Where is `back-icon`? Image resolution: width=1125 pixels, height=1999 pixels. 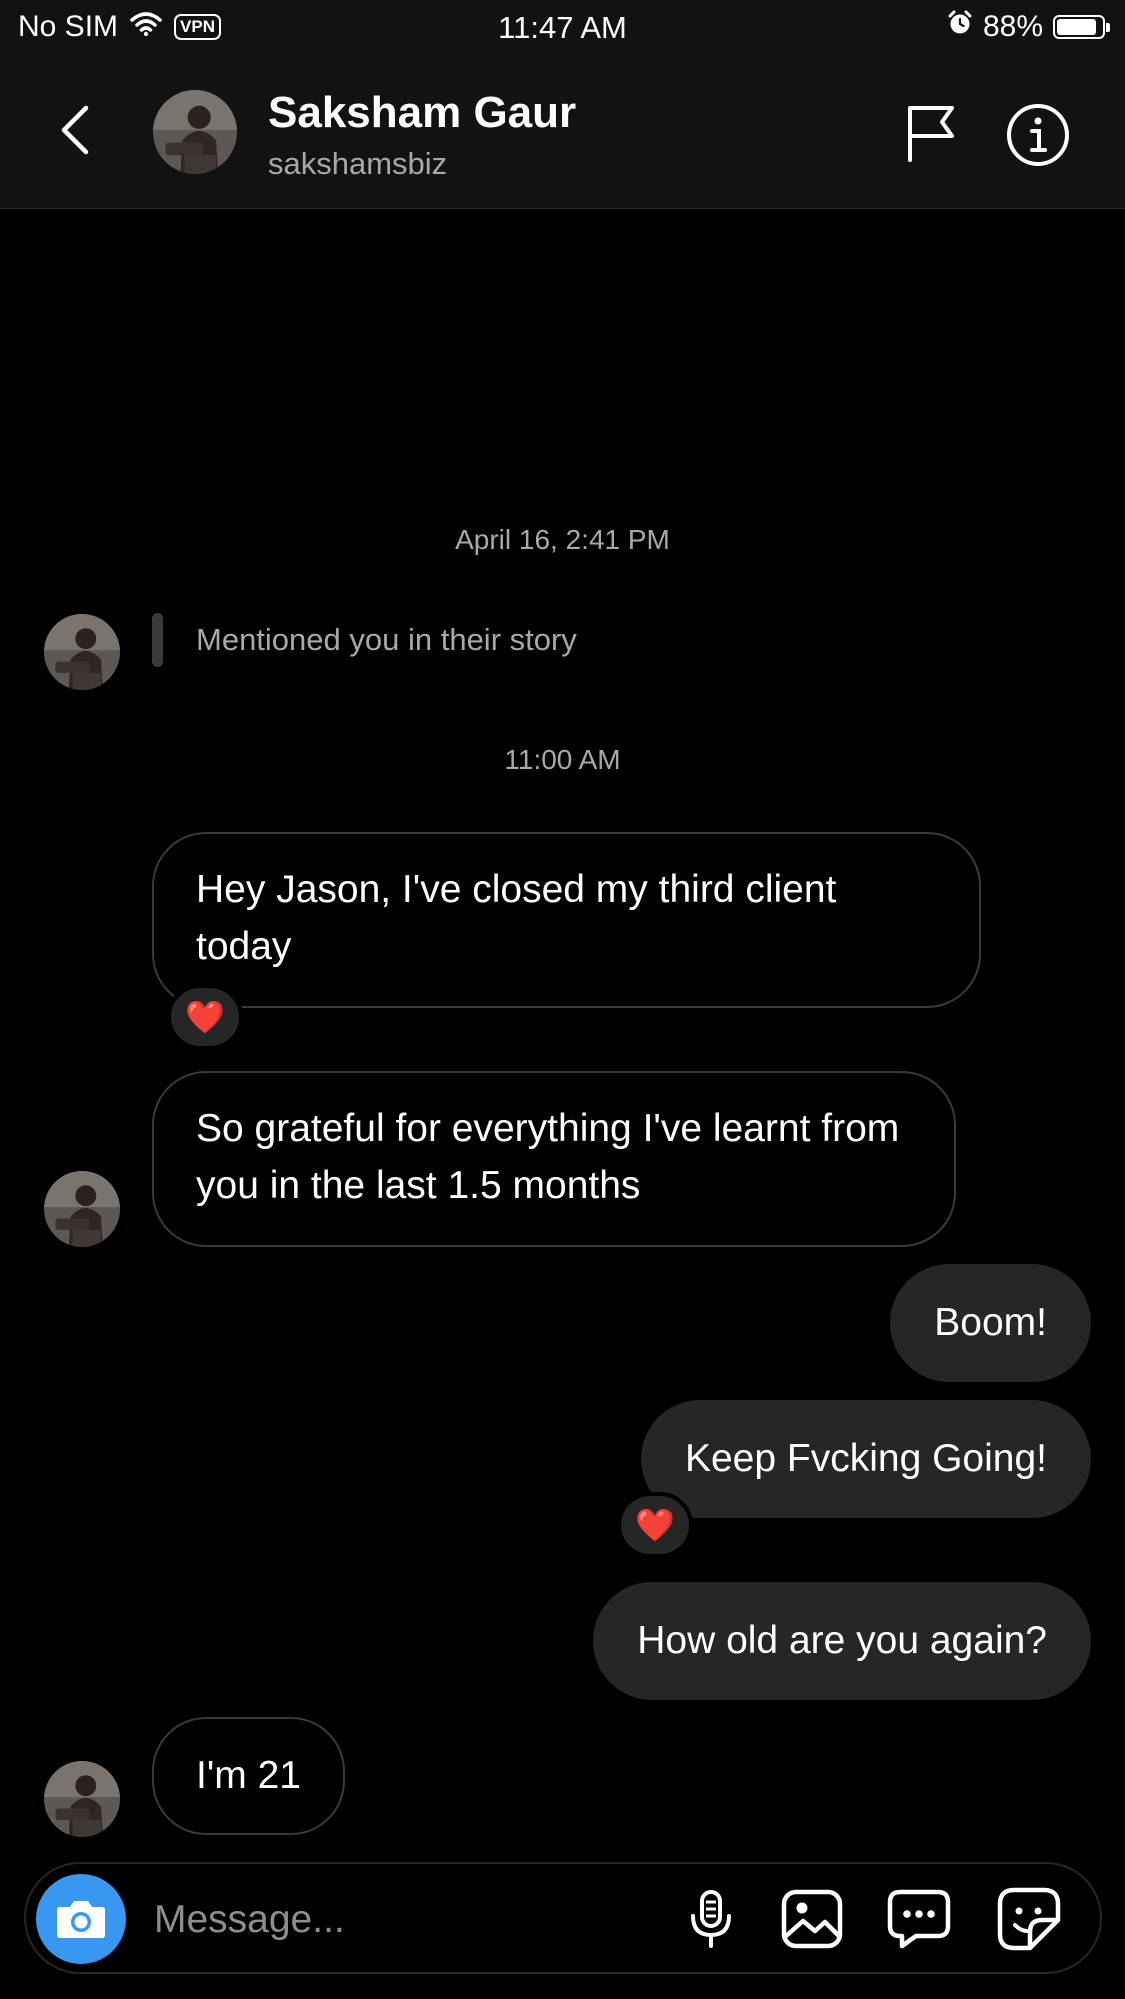
back-icon is located at coordinates (75, 130).